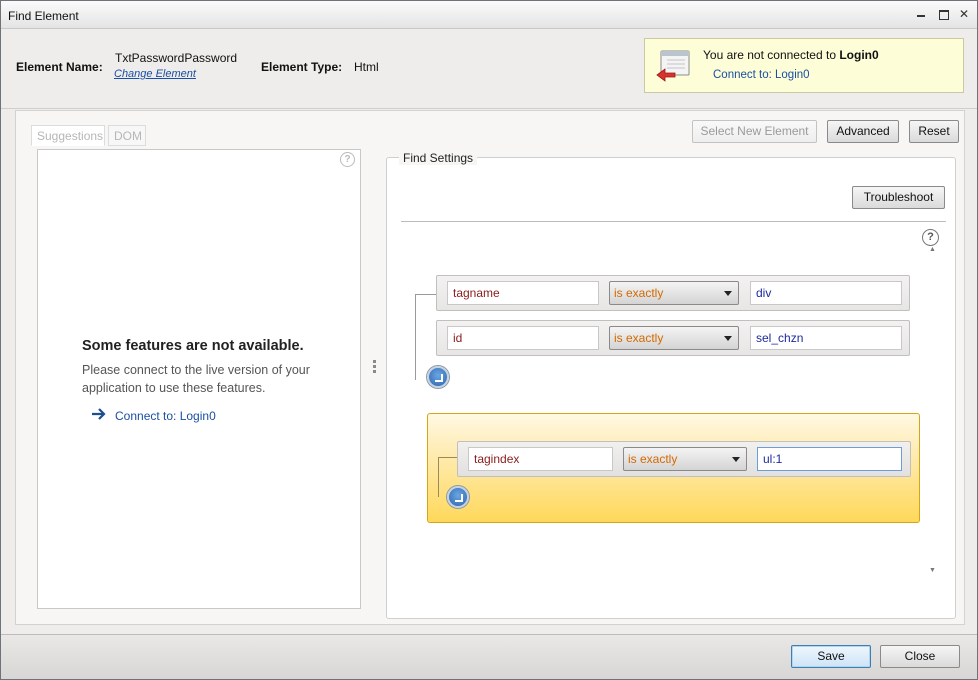 The height and width of the screenshot is (680, 978). Describe the element at coordinates (898, 197) in the screenshot. I see `troubleshoot-button: Troubleshoot` at that location.